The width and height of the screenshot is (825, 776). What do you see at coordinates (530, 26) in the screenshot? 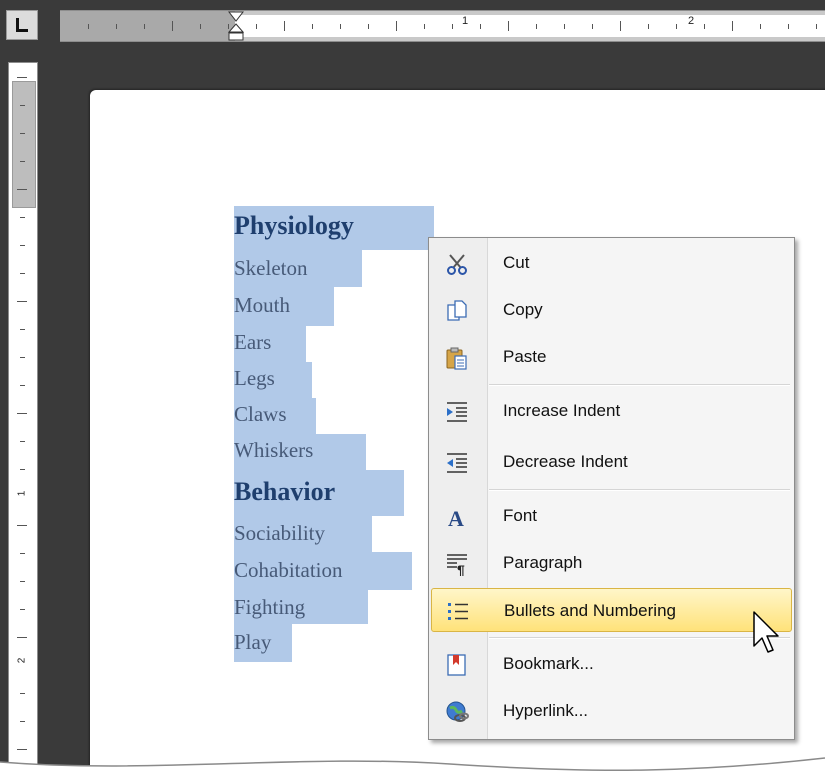
I see `ruler-text-area` at bounding box center [530, 26].